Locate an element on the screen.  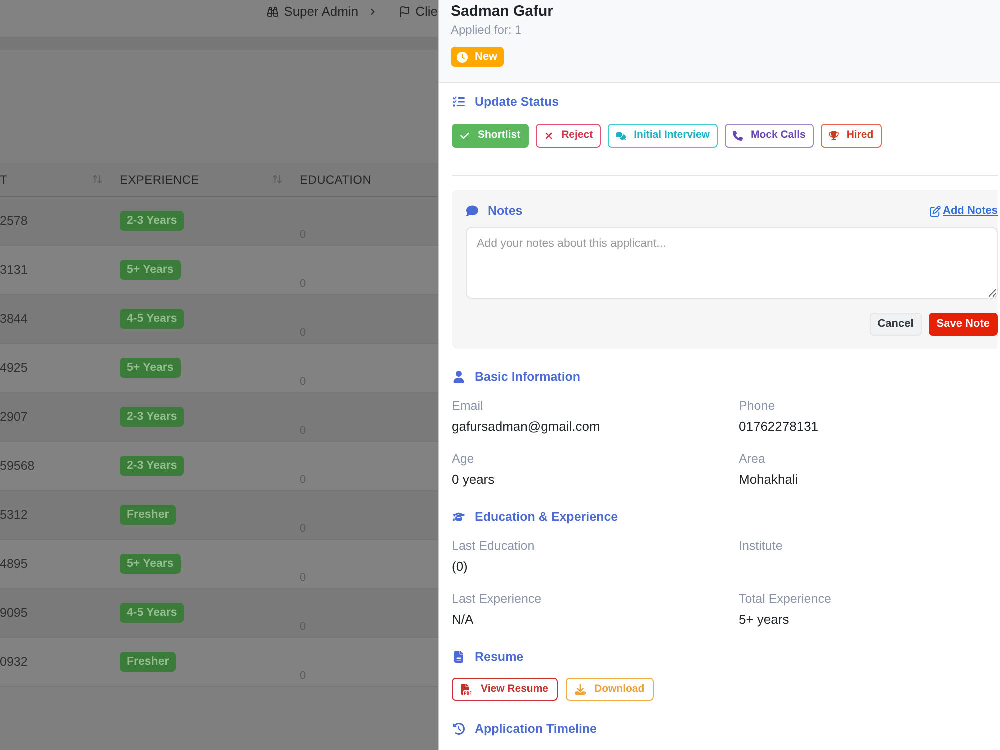
field-label: Age is located at coordinates (464, 459).